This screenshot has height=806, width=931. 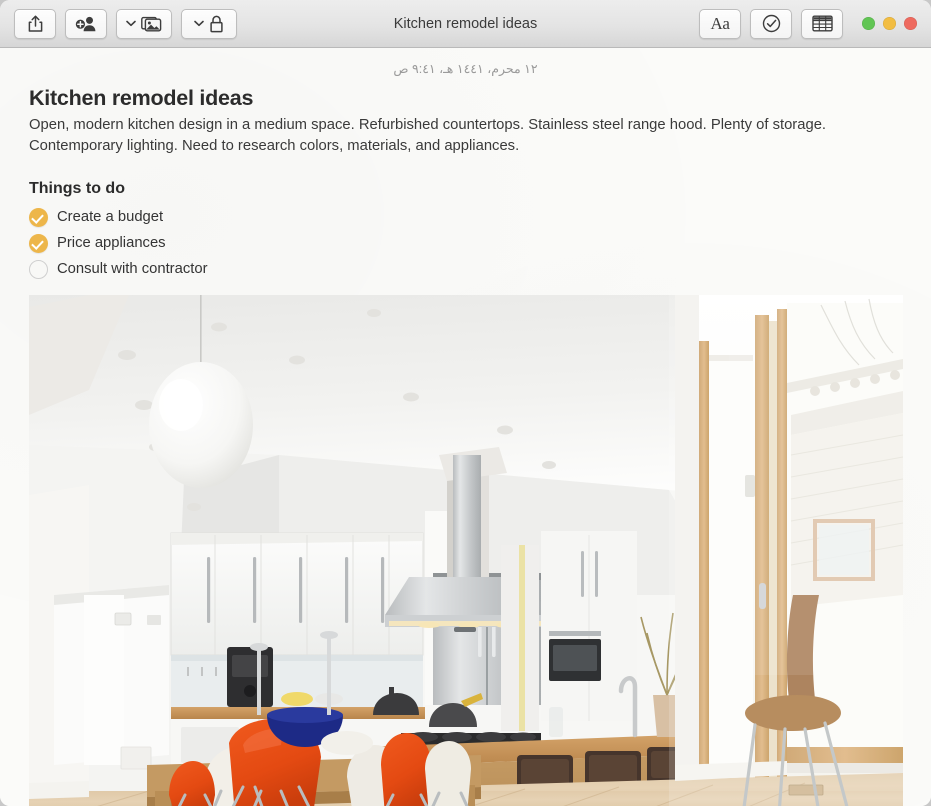 I want to click on table-button, so click(x=822, y=23).